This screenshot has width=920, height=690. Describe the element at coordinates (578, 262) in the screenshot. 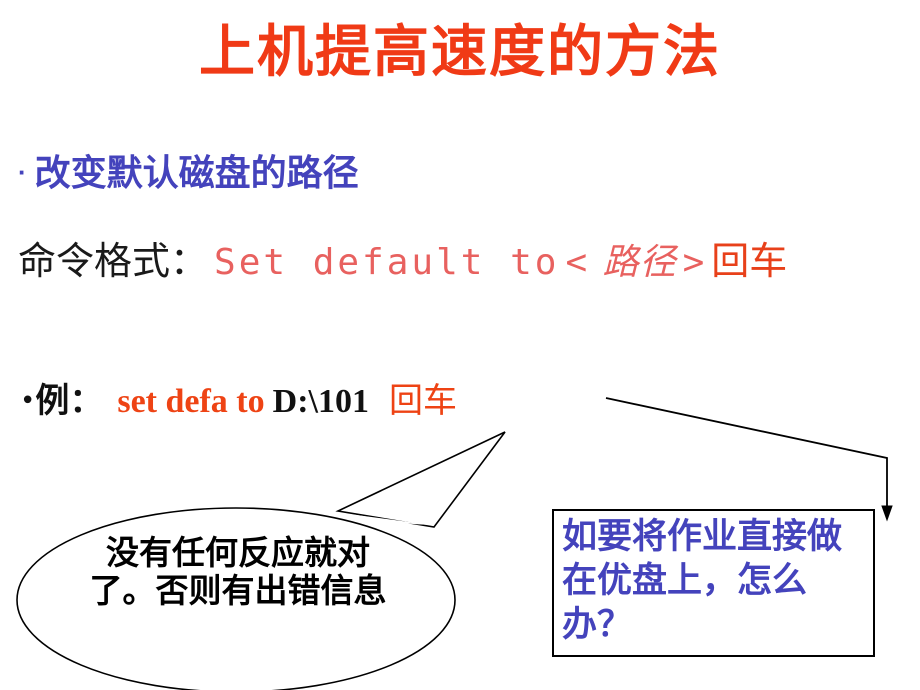

I see `command-argument-open-bracket: <` at that location.